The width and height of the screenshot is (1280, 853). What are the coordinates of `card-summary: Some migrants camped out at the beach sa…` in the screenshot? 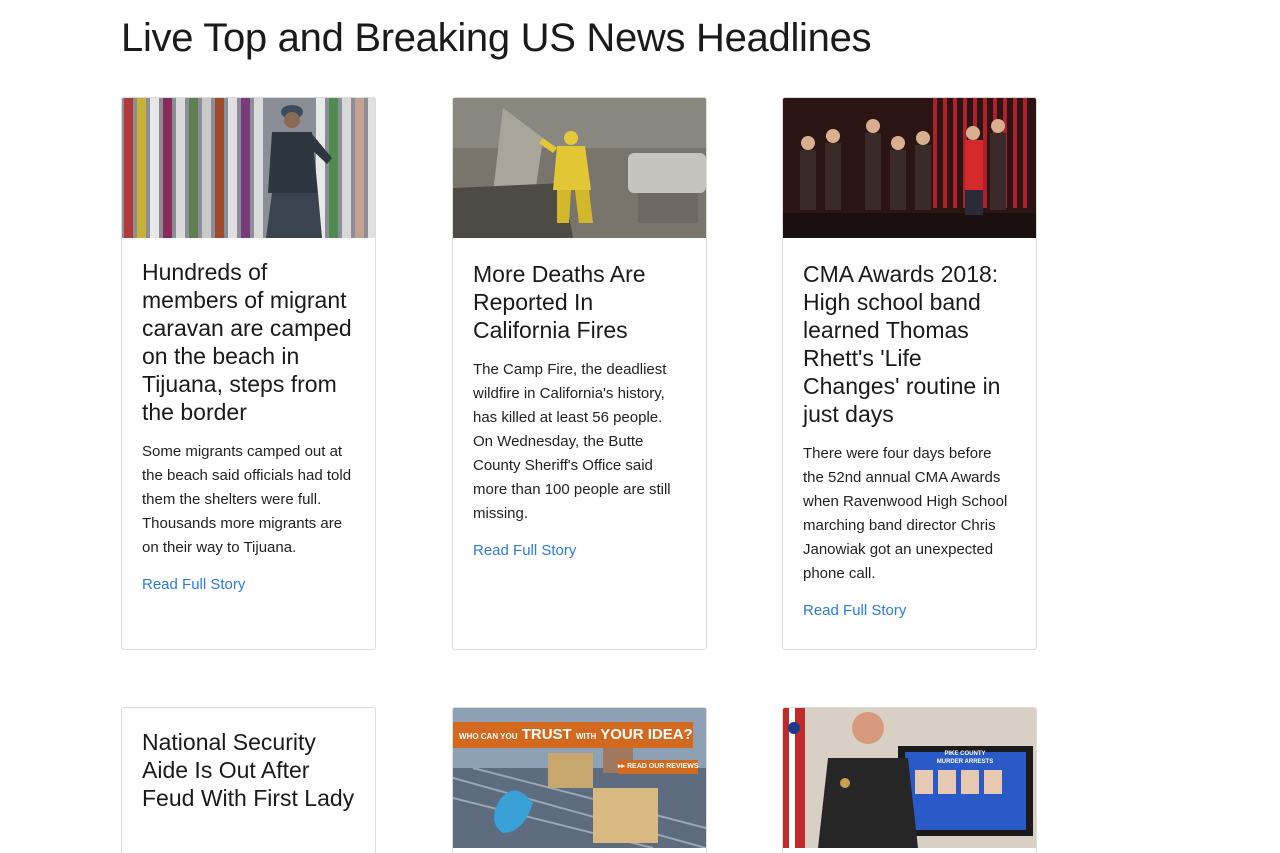 It's located at (247, 499).